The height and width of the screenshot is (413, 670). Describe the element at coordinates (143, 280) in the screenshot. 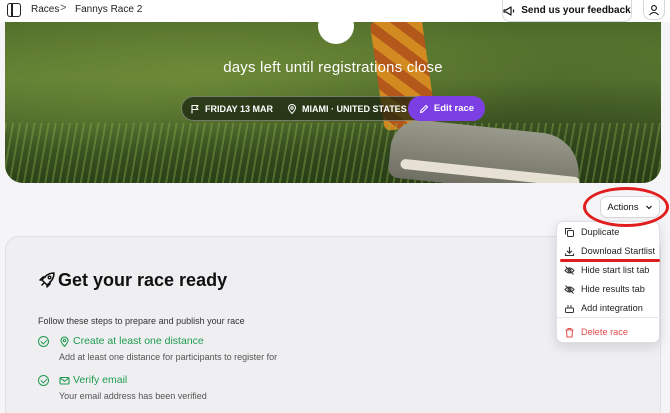

I see `card-title: Get your race ready` at that location.